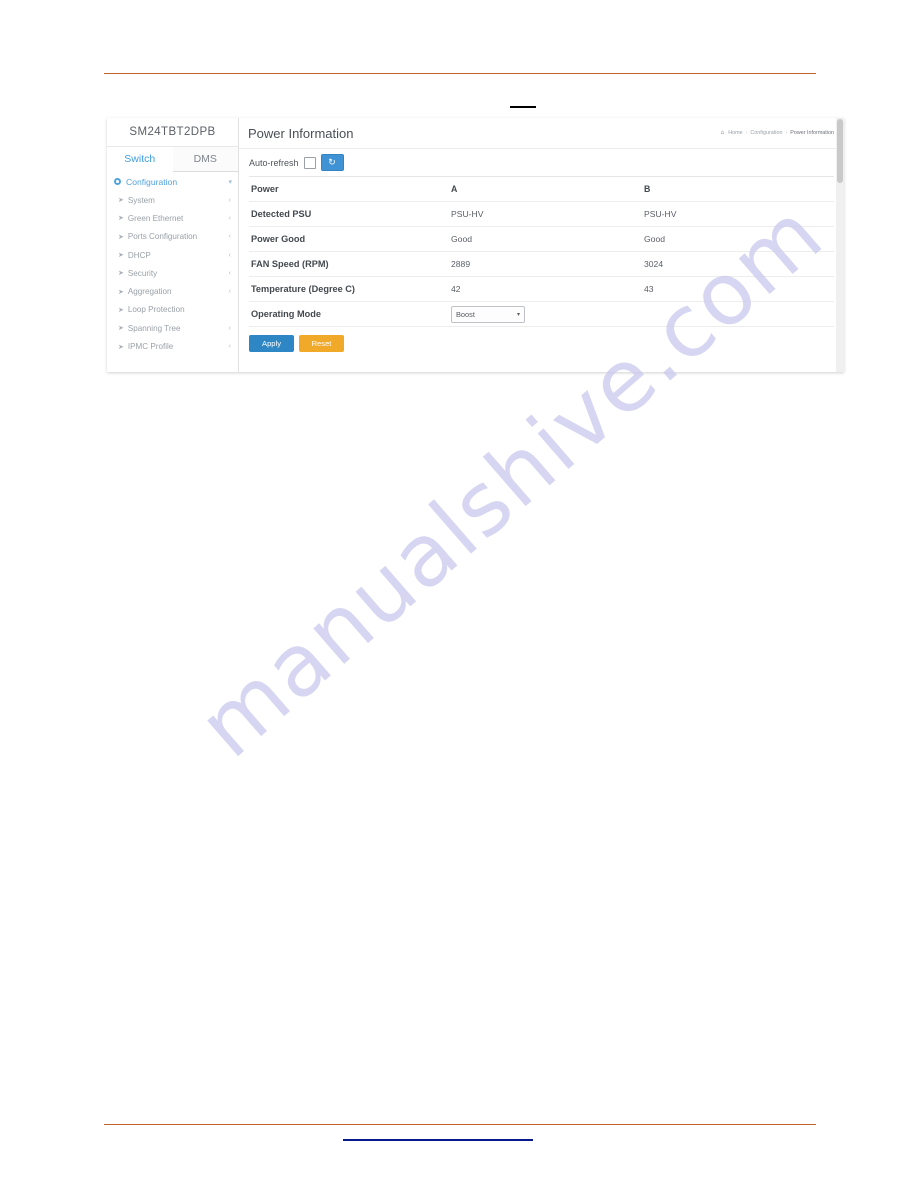 The width and height of the screenshot is (918, 1188). I want to click on operating-mode-value: Boost, so click(465, 314).